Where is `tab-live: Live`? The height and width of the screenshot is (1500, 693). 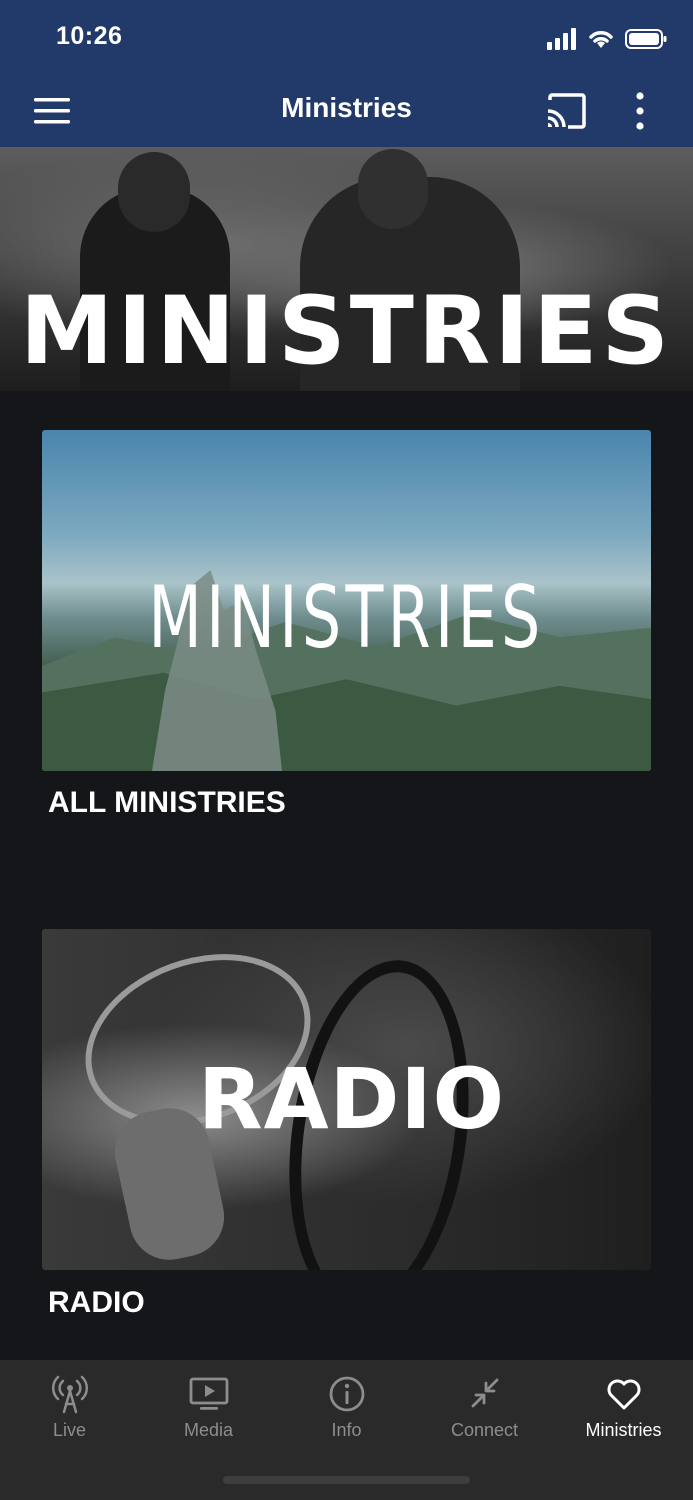
tab-live: Live is located at coordinates (69, 1410).